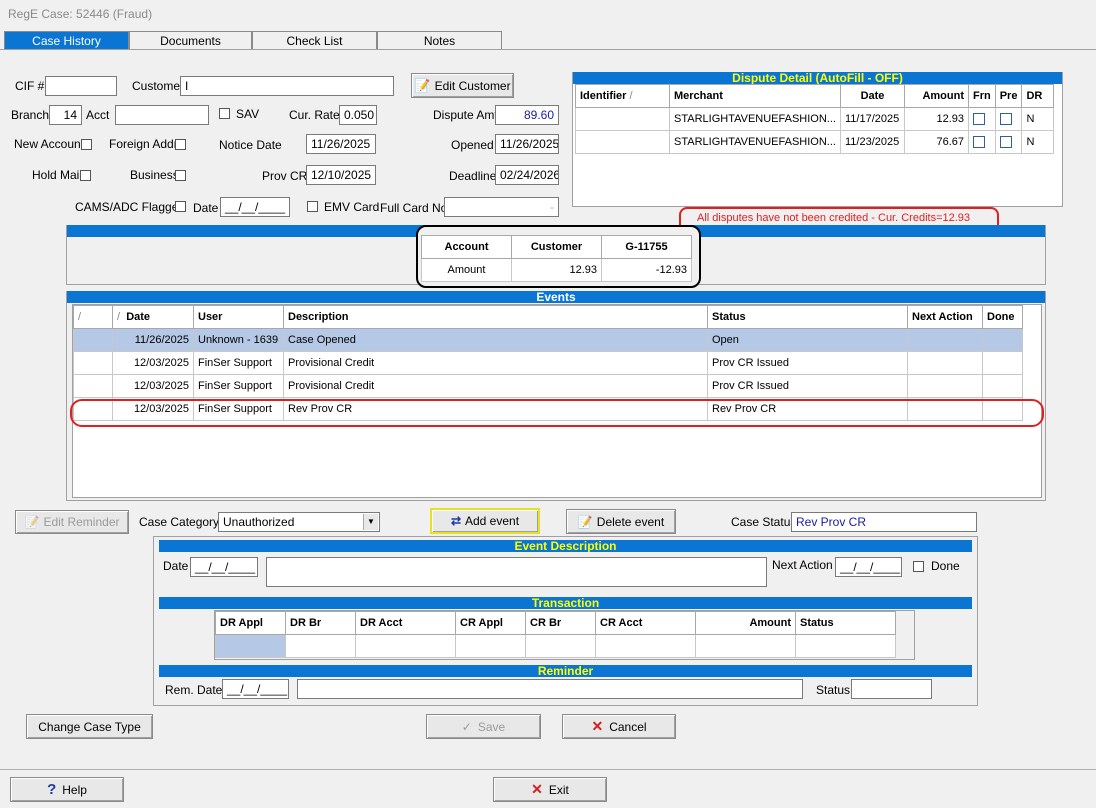 The width and height of the screenshot is (1096, 808). I want to click on event-date-input: __/__/____, so click(224, 567).